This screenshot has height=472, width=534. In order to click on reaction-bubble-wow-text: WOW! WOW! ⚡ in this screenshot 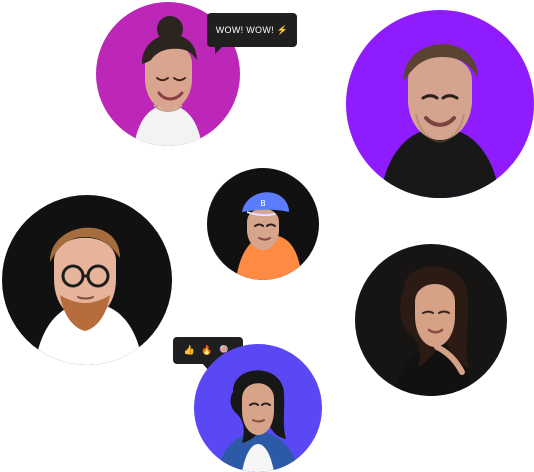, I will do `click(252, 29)`.